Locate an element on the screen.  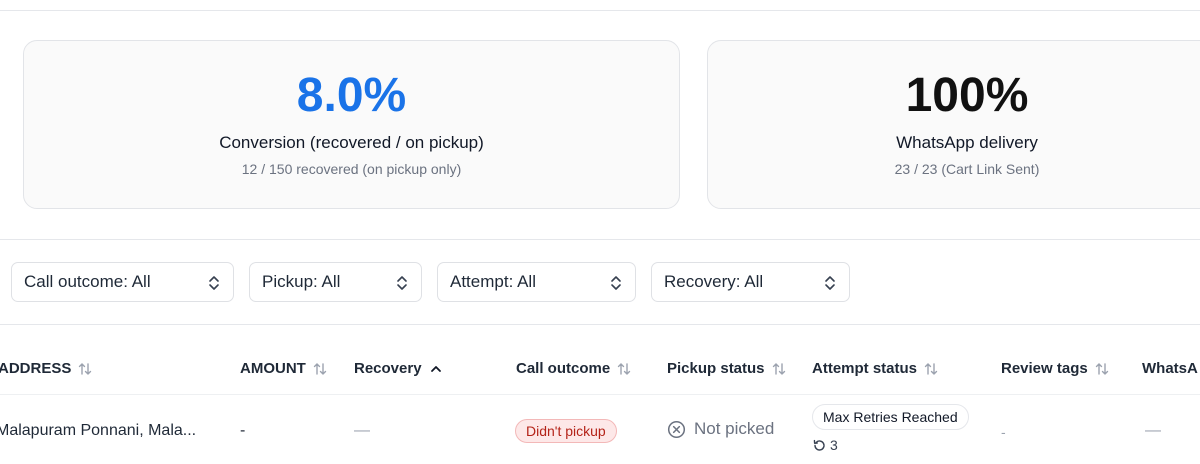
recovery-filter: Recovery: All is located at coordinates (750, 282).